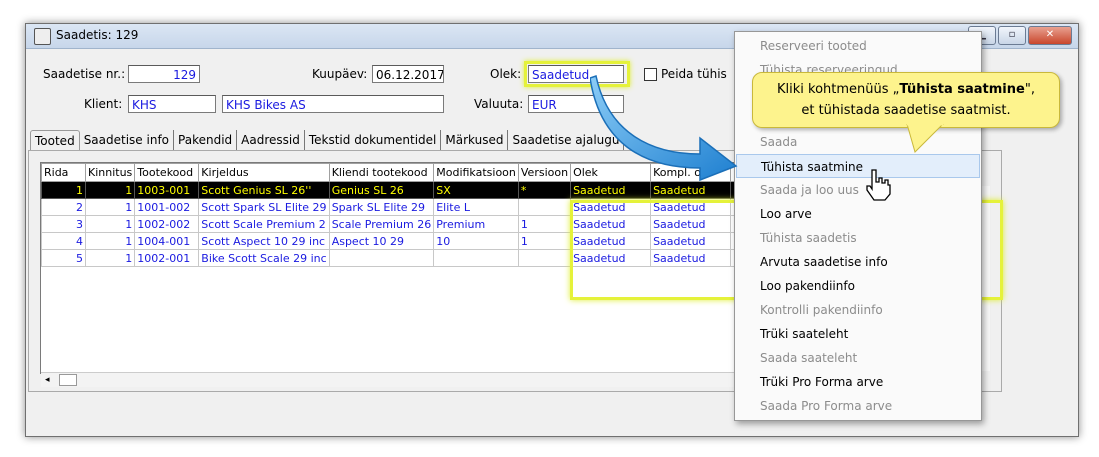  Describe the element at coordinates (381, 207) in the screenshot. I see `cell: Spark SL Elite 29` at that location.